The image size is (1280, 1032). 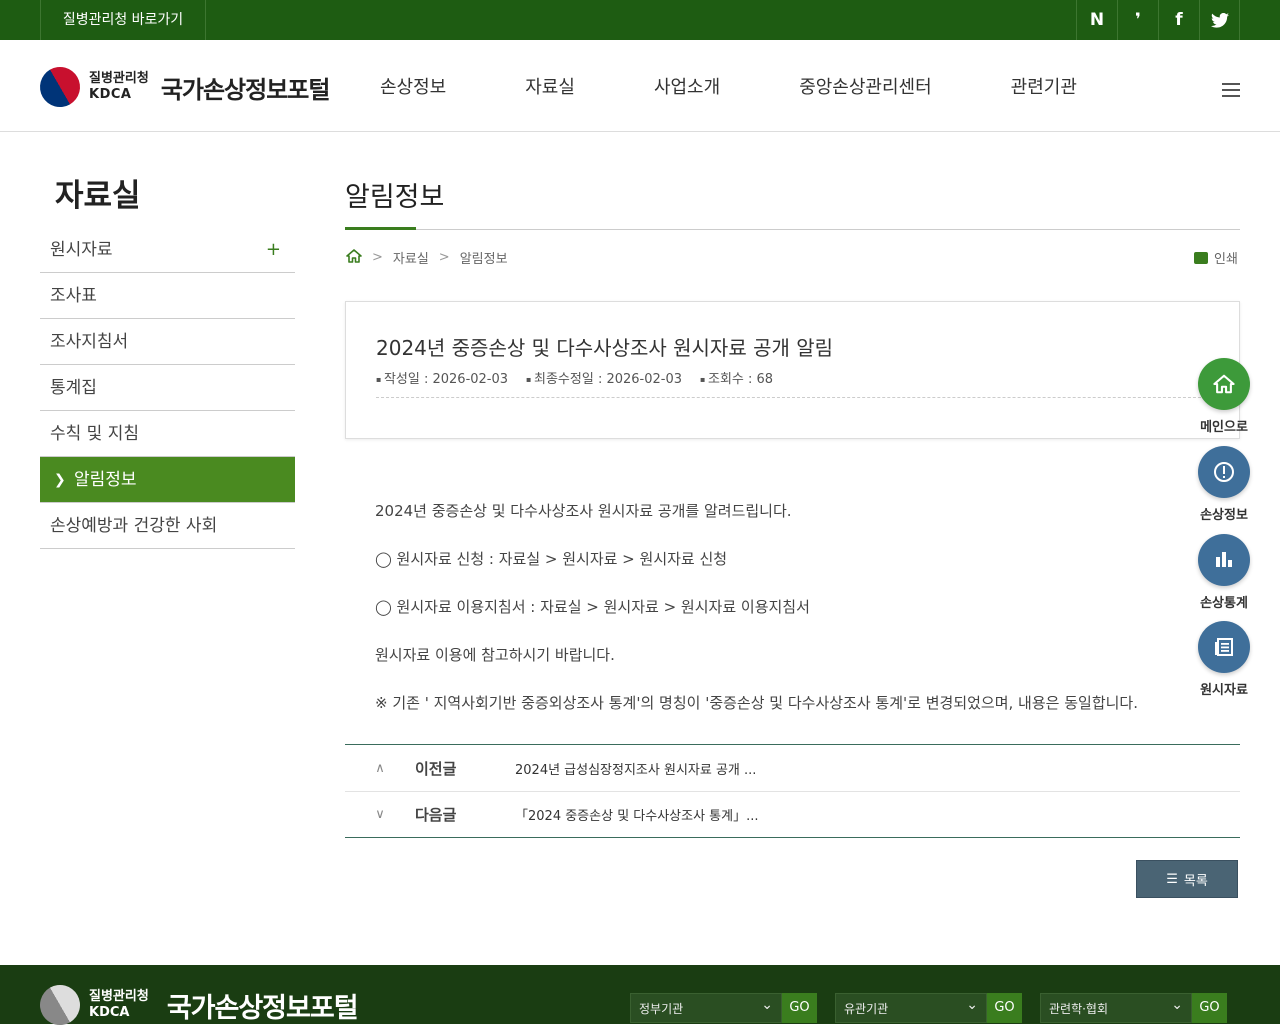 What do you see at coordinates (273, 250) in the screenshot?
I see `plus-icon: +` at bounding box center [273, 250].